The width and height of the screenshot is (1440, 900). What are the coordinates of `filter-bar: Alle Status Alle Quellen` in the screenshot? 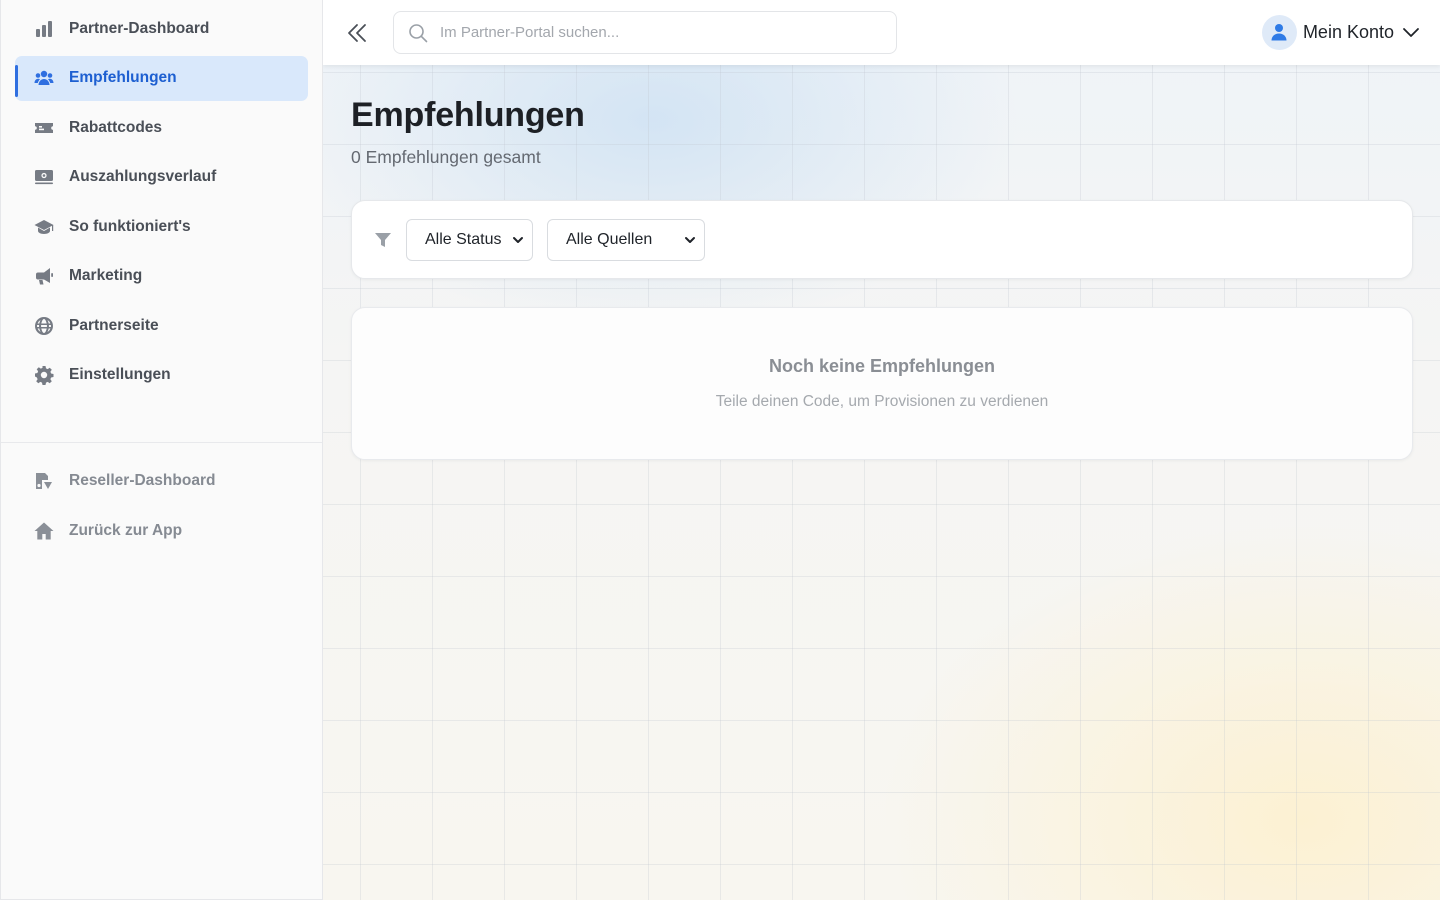 It's located at (882, 239).